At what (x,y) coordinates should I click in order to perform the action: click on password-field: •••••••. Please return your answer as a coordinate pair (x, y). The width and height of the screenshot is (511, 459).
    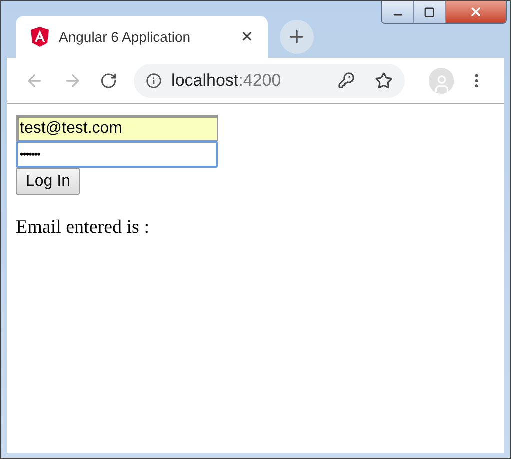
    Looking at the image, I should click on (117, 154).